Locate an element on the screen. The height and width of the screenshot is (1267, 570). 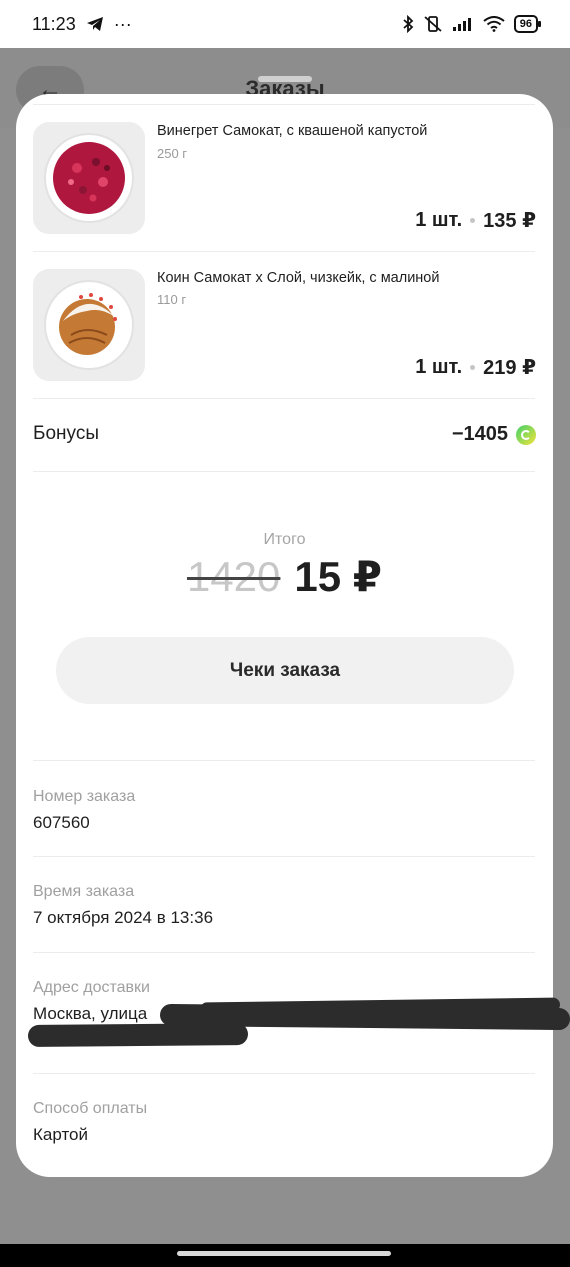
product-weight: 250 г is located at coordinates (172, 153).